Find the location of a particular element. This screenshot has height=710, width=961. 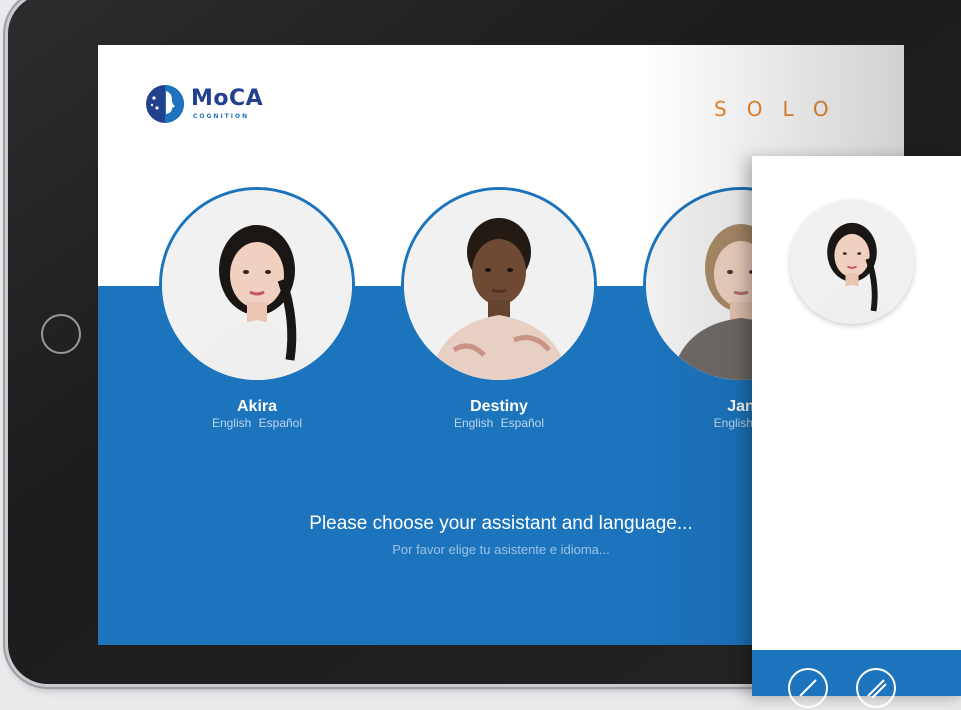

assistant-card-destiny: Destiny English Español is located at coordinates (499, 308).